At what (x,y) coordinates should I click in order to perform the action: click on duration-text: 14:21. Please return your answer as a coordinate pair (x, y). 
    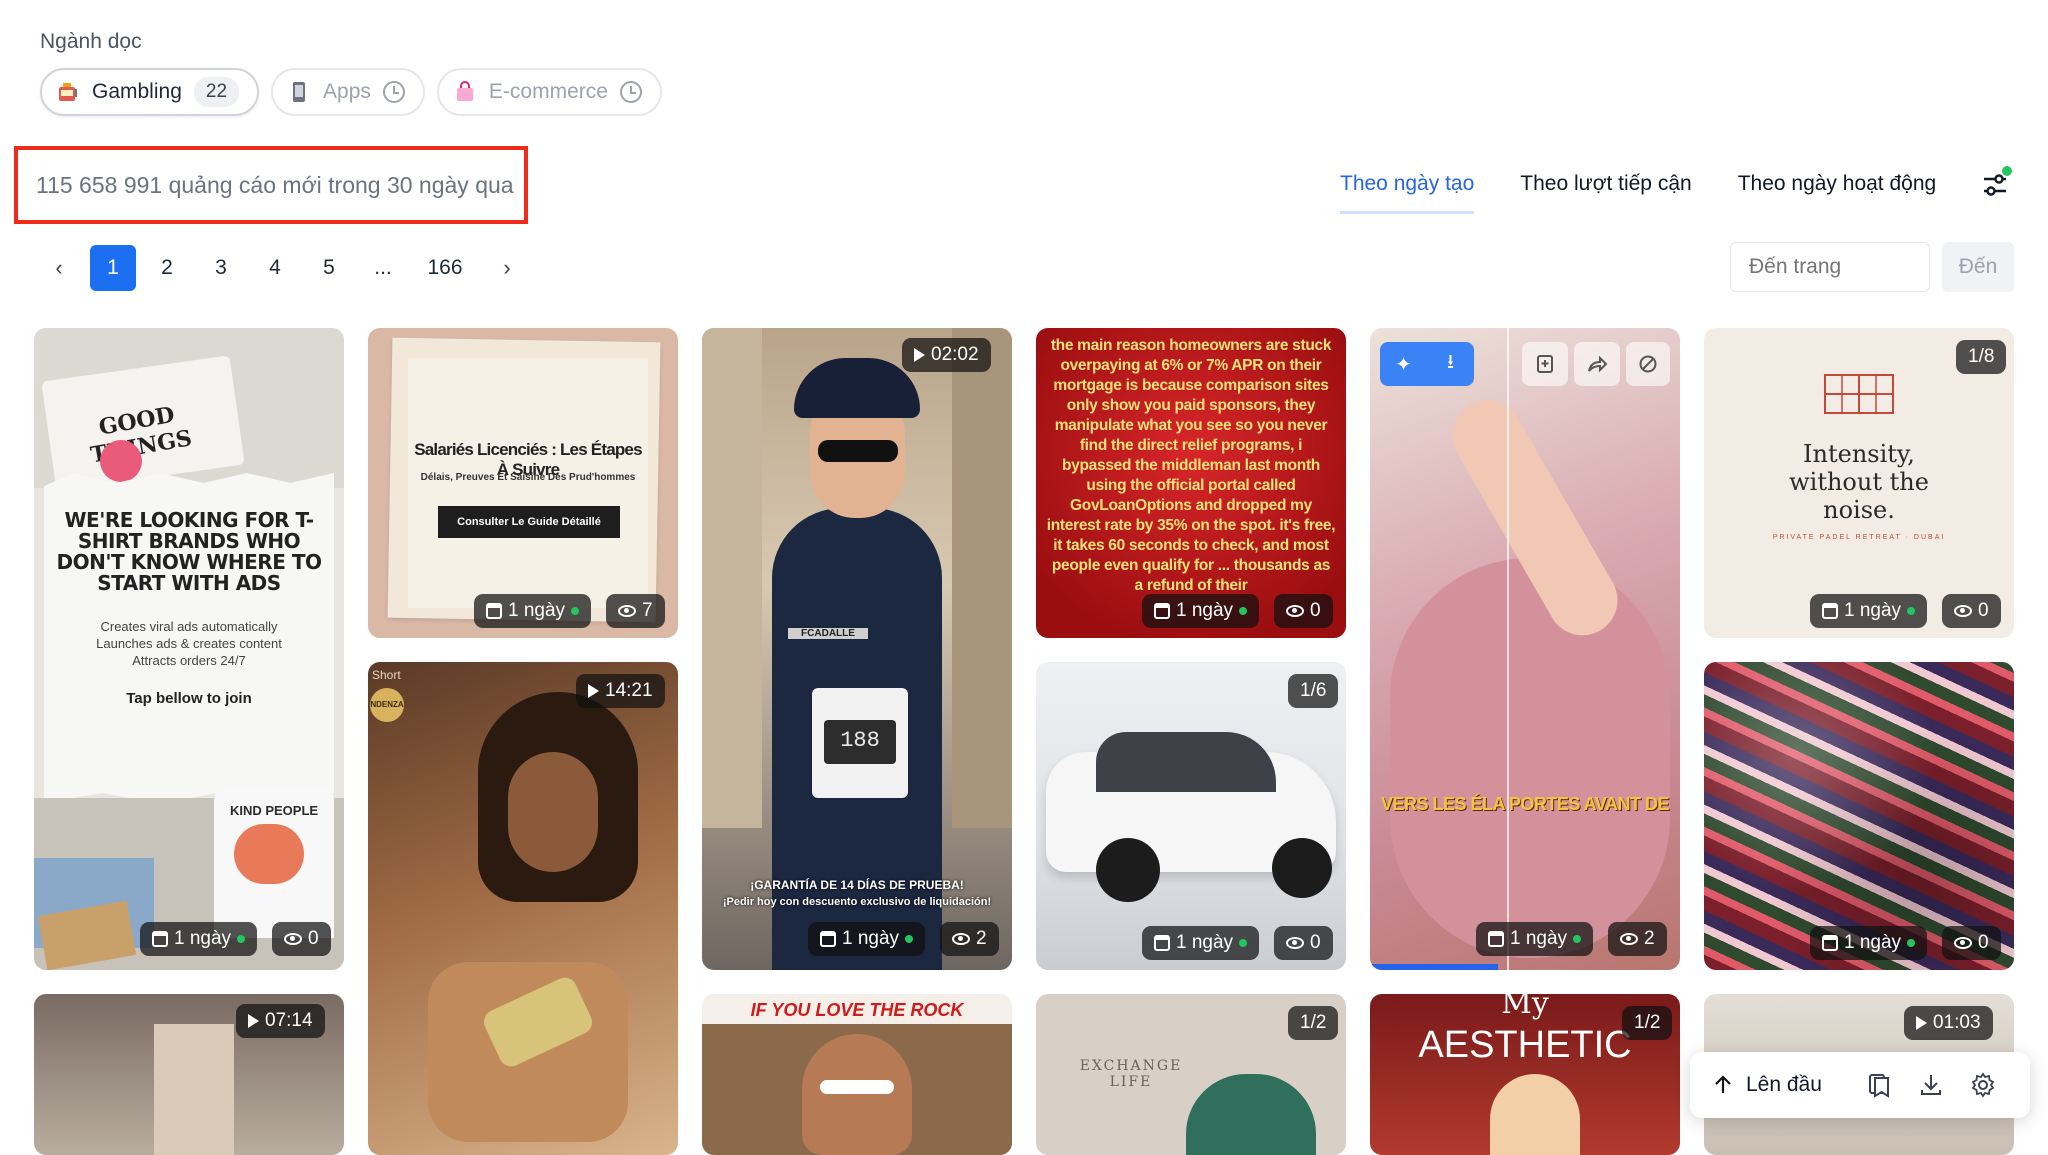
    Looking at the image, I should click on (629, 690).